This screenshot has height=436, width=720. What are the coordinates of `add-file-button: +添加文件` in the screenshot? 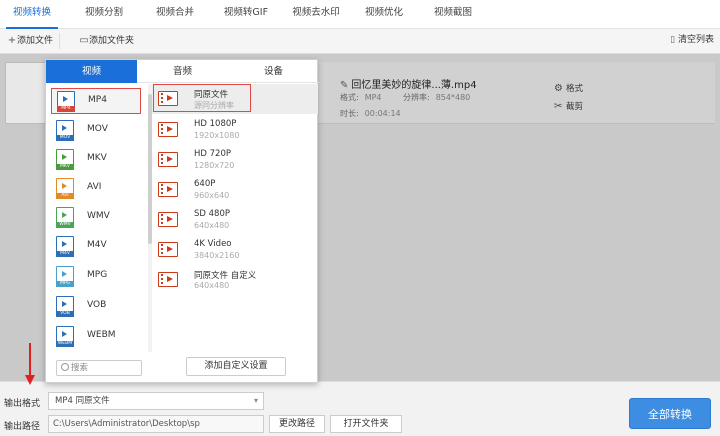 It's located at (32, 41).